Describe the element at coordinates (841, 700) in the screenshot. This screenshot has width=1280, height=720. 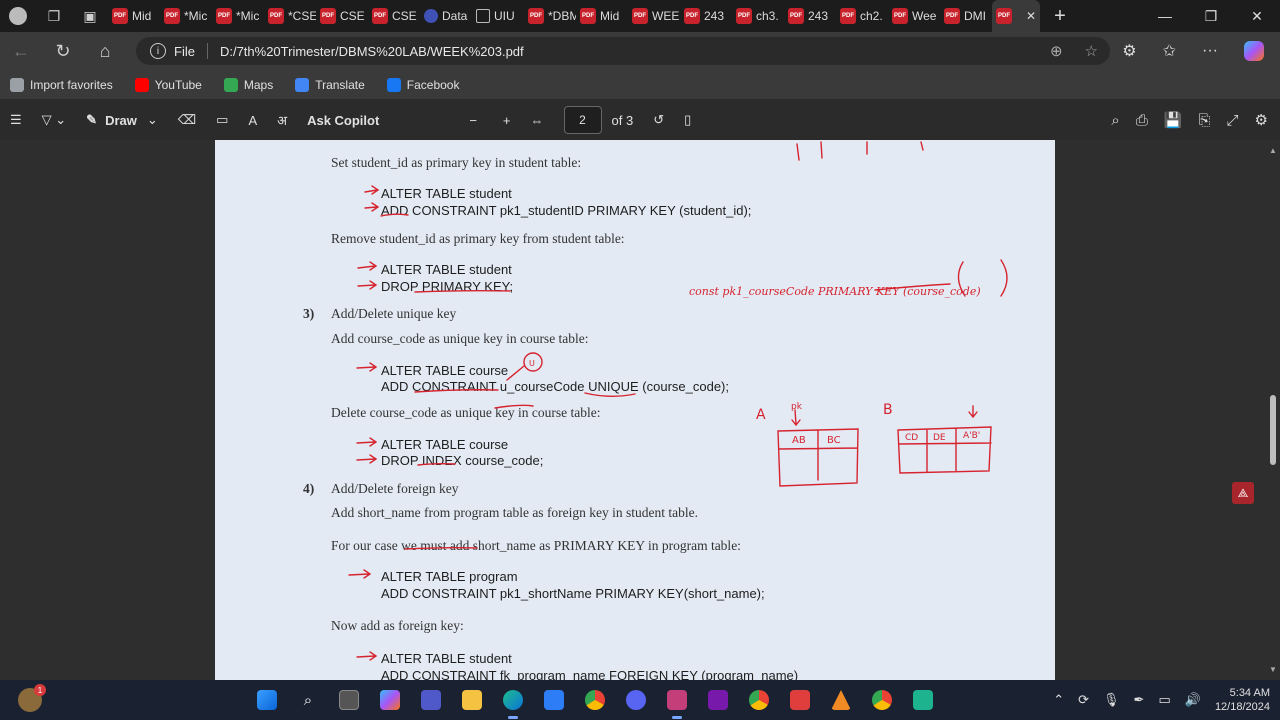
I see `vlc-icon` at that location.